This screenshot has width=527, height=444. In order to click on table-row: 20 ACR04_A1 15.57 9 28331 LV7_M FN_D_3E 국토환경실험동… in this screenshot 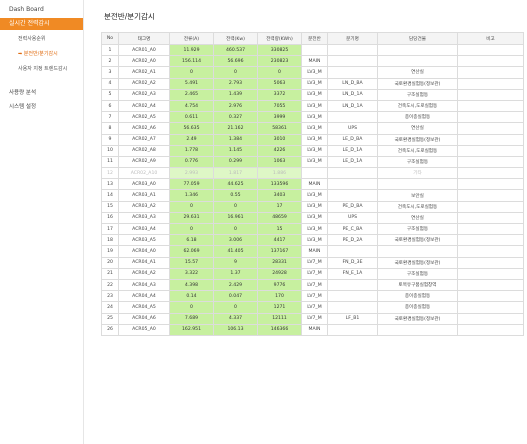, I will do `click(312, 262)`.